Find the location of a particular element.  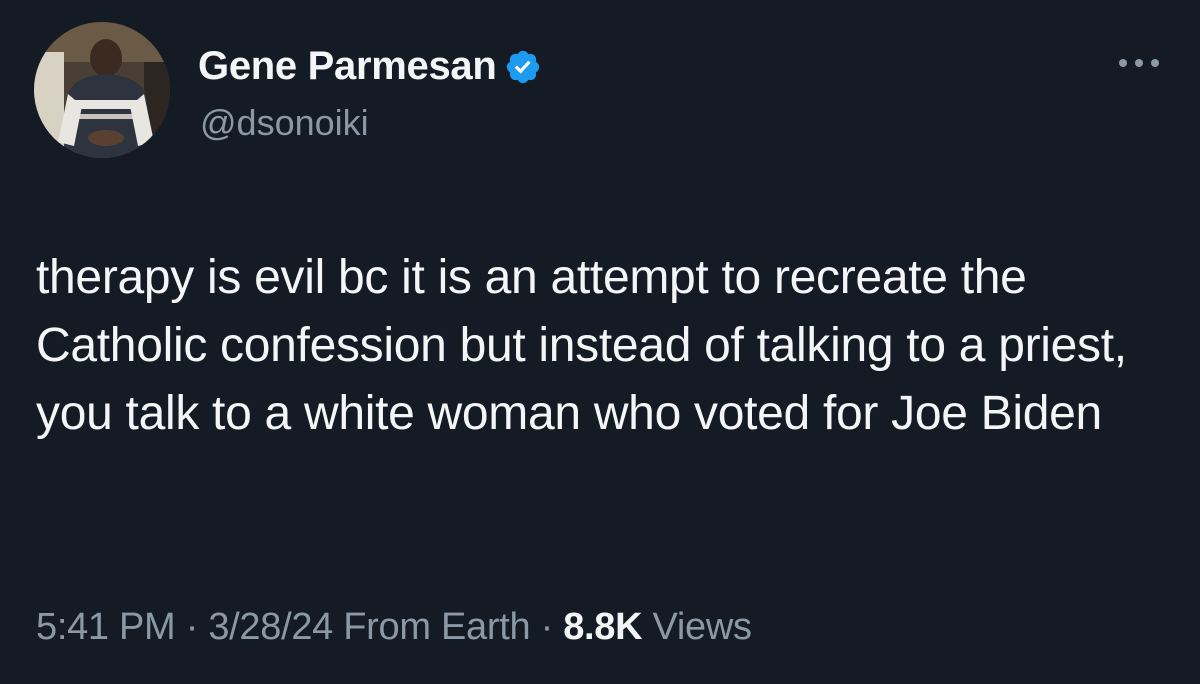

verified-badge-icon is located at coordinates (523, 66).